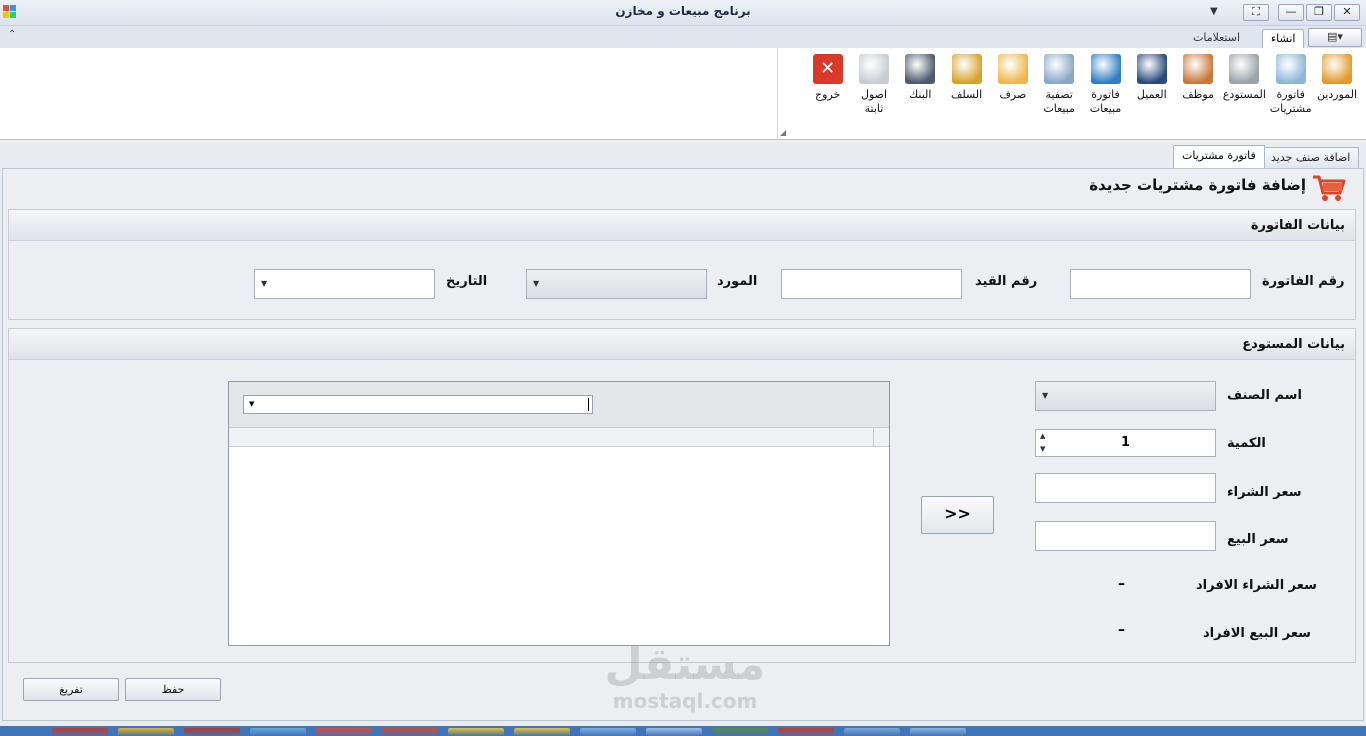 The width and height of the screenshot is (1366, 736). Describe the element at coordinates (682, 264) in the screenshot. I see `invoice-panel: بيانات الفاتورة` at that location.